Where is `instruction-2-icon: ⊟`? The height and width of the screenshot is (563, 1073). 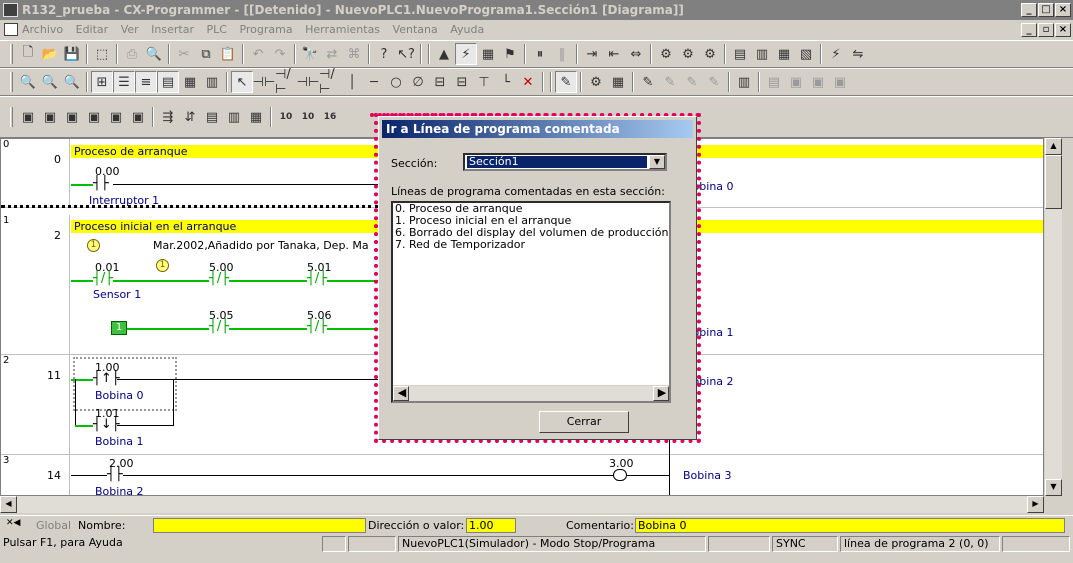 instruction-2-icon: ⊟ is located at coordinates (462, 82).